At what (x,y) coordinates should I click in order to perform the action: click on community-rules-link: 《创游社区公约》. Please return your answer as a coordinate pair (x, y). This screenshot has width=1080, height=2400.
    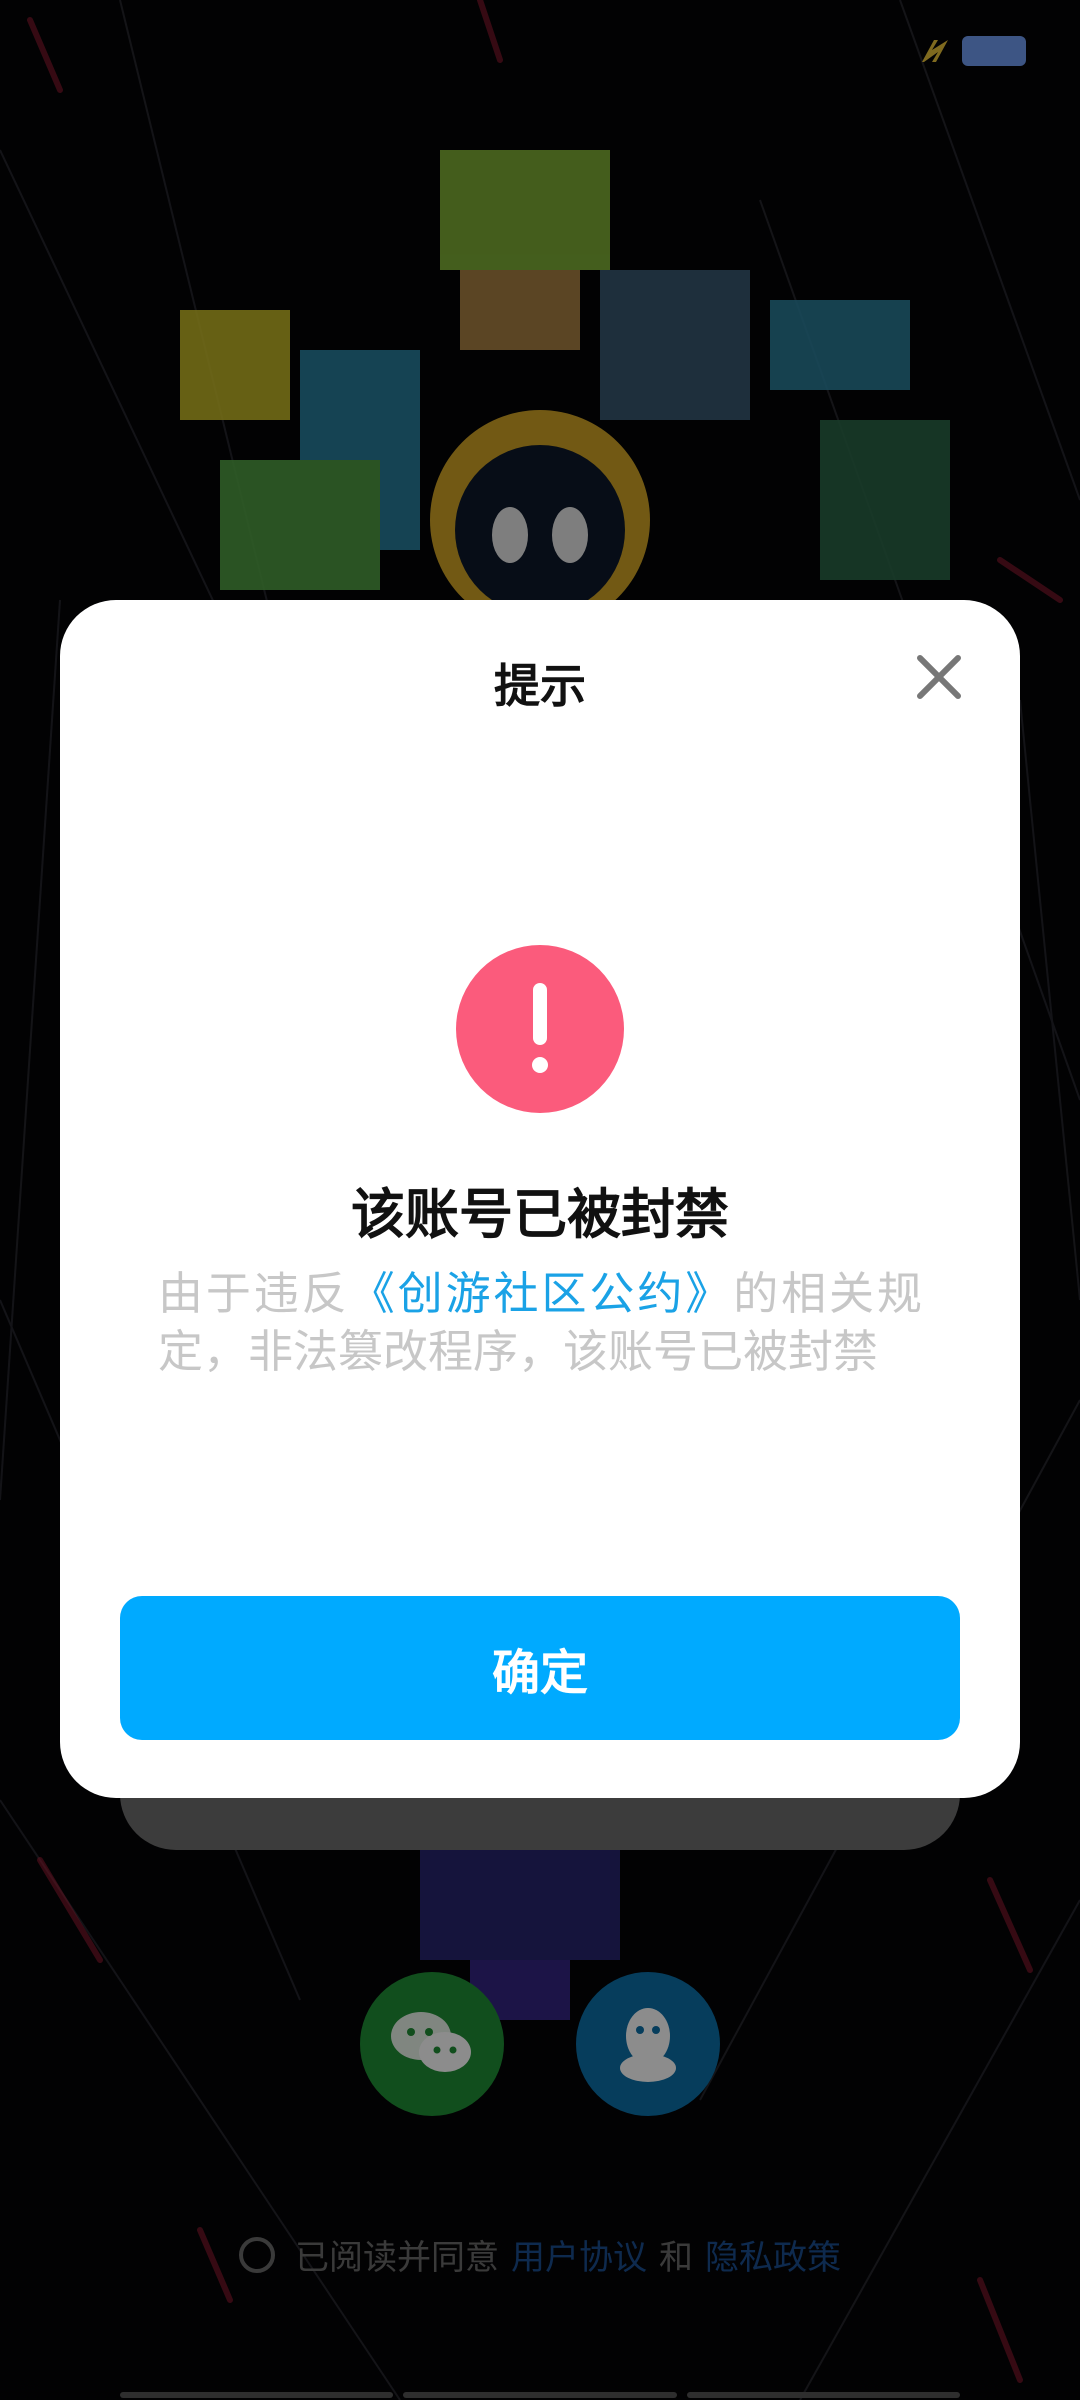
    Looking at the image, I should click on (541, 1293).